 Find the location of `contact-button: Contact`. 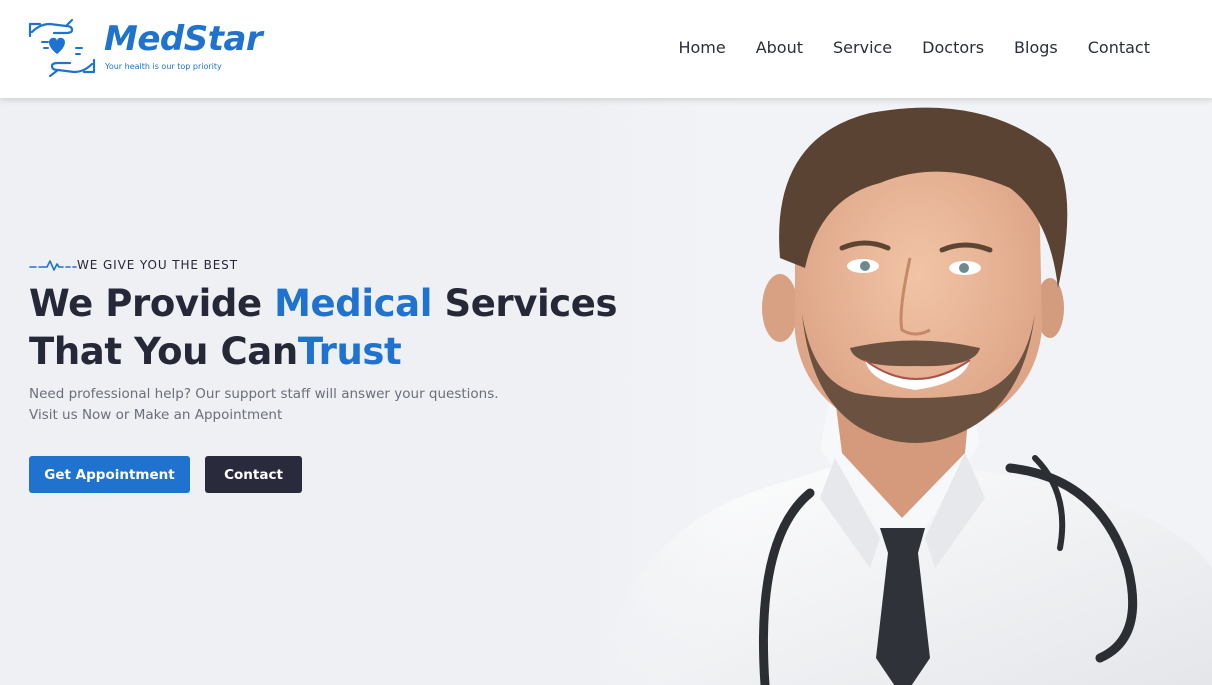

contact-button: Contact is located at coordinates (253, 474).